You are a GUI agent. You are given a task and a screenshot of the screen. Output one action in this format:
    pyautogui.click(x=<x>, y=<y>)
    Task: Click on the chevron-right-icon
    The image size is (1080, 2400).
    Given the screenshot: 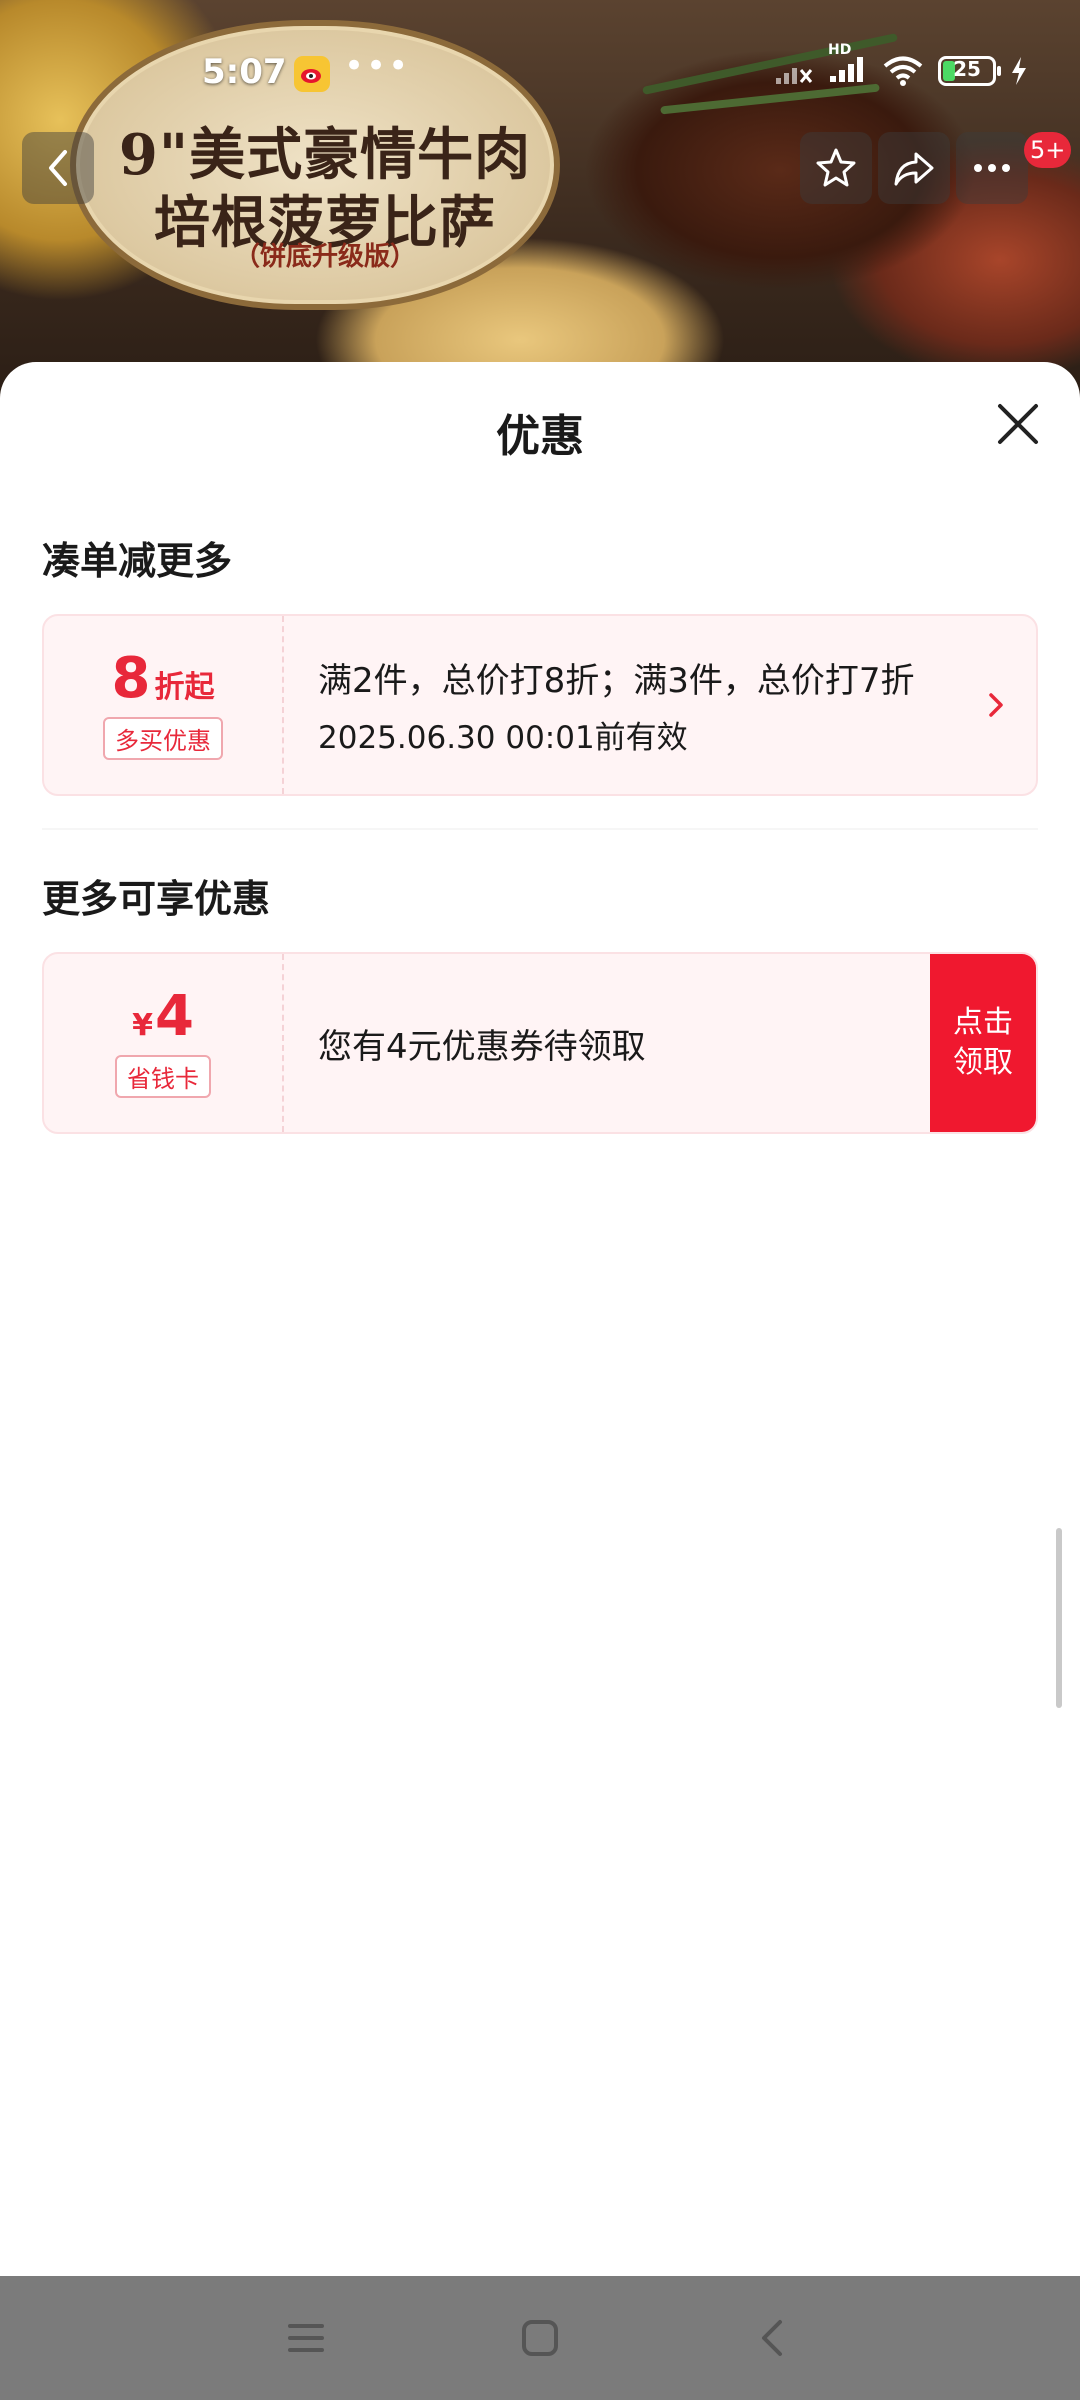 What is the action you would take?
    pyautogui.click(x=996, y=705)
    